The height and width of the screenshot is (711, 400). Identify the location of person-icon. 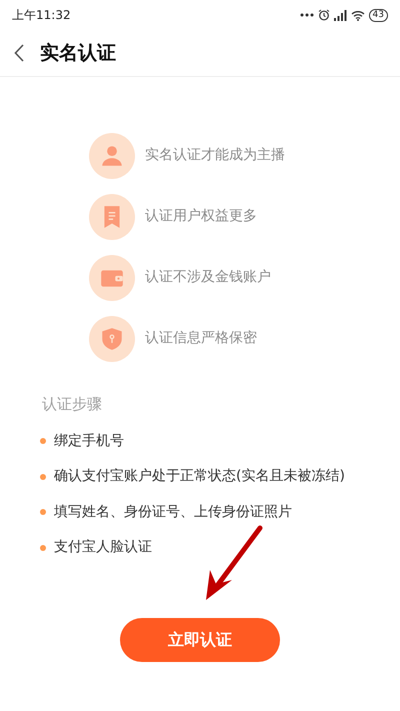
(112, 155).